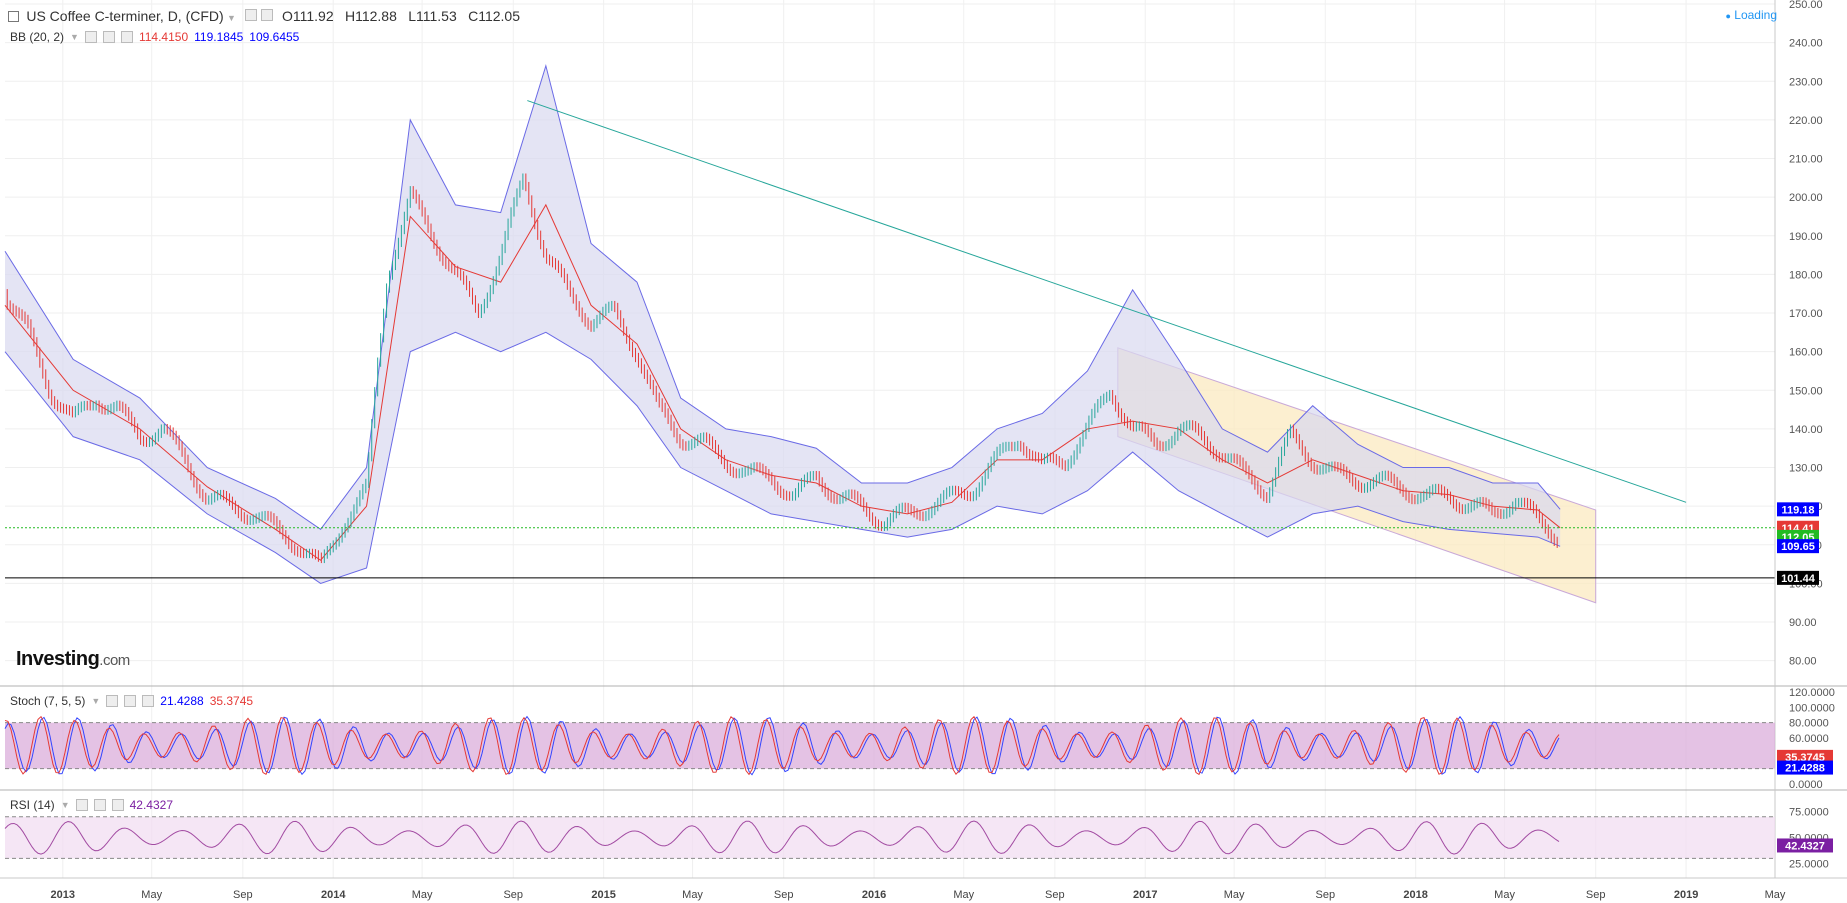 The image size is (1847, 903). Describe the element at coordinates (32, 805) in the screenshot. I see `rsi-label: RSI (14)` at that location.